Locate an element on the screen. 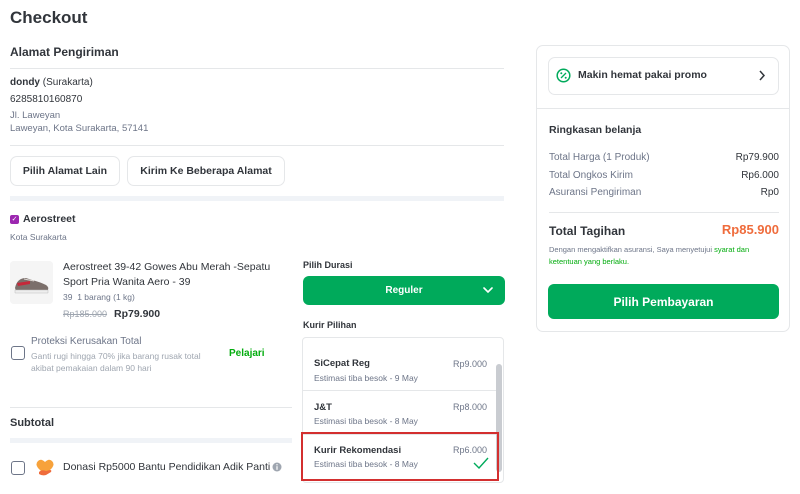  recipient-city: (Surakarta) is located at coordinates (67, 82).